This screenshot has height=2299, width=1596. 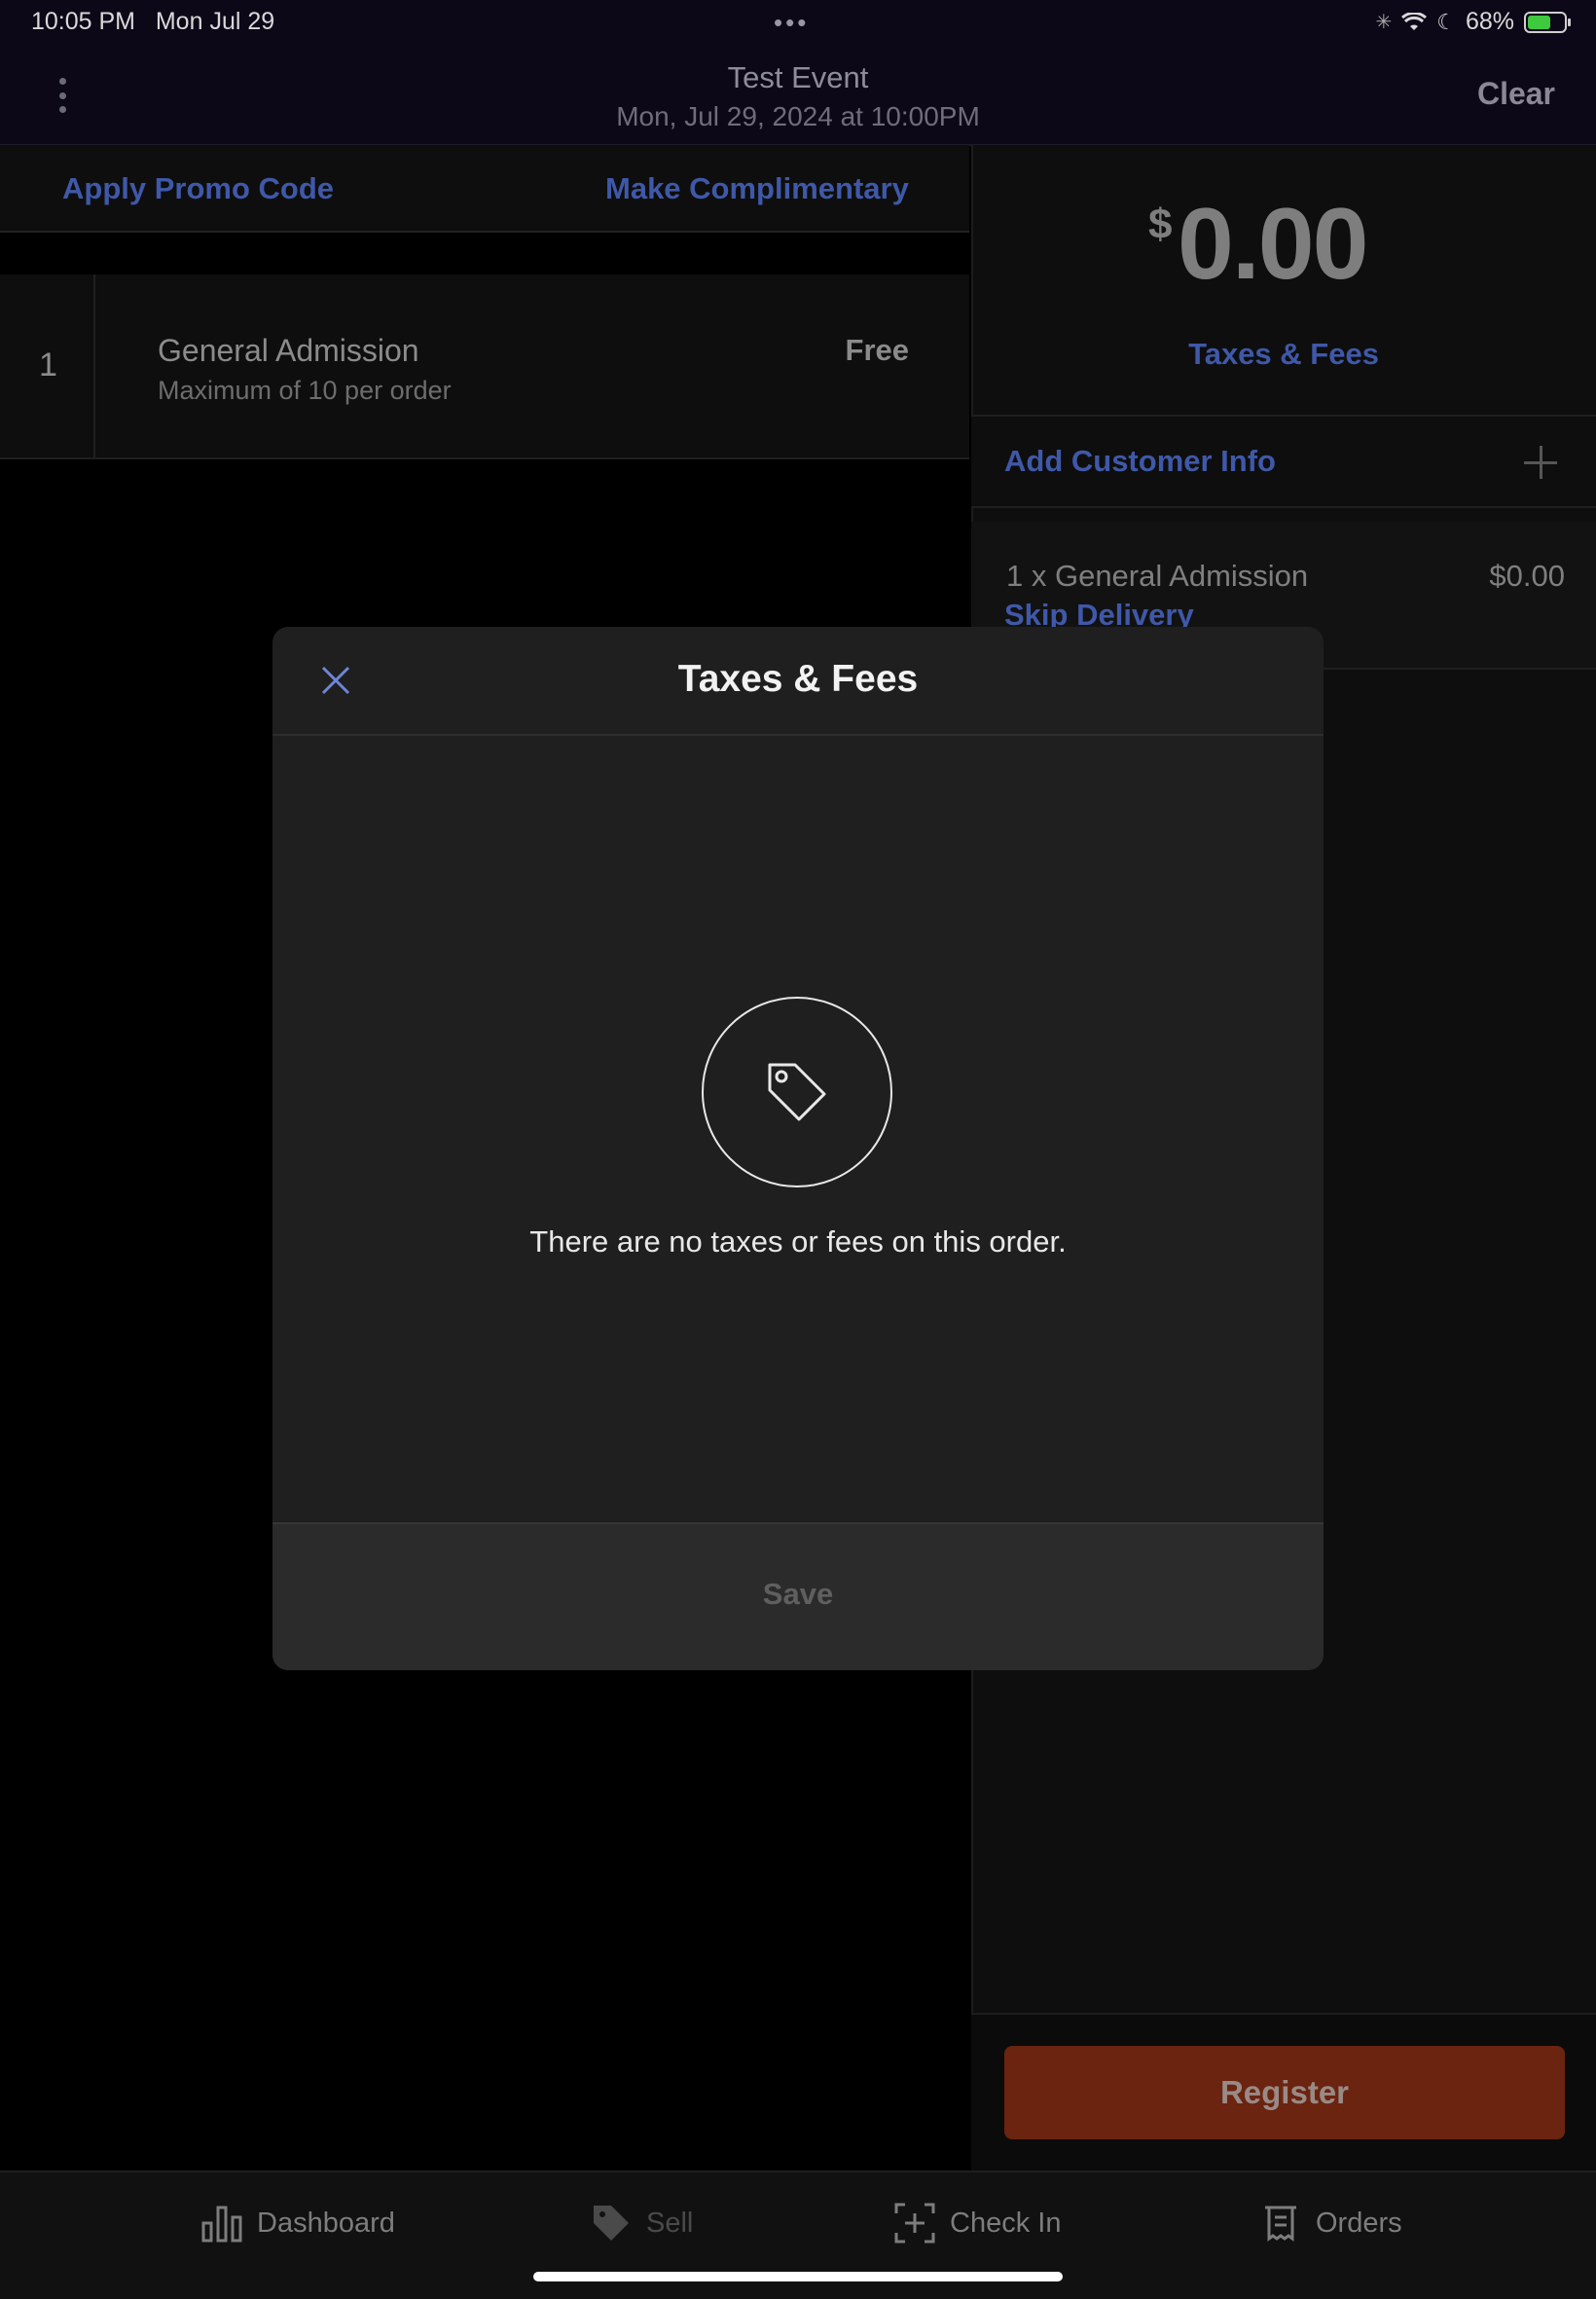 I want to click on status-time: 10:05 PM Mon Jul 29, so click(x=153, y=22).